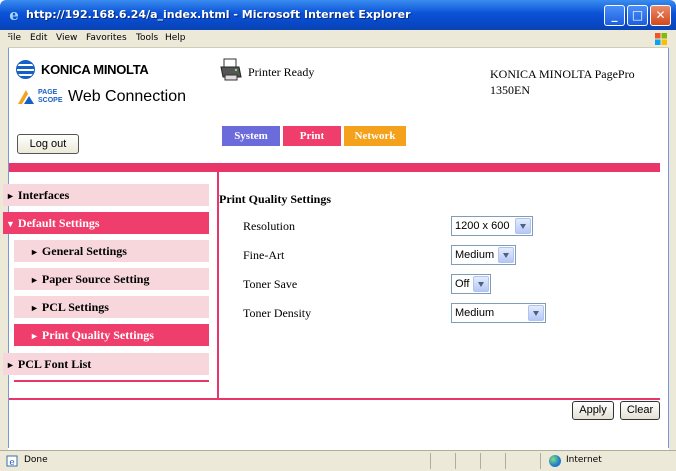 Image resolution: width=676 pixels, height=471 pixels. Describe the element at coordinates (482, 226) in the screenshot. I see `resolution-value: 1200 x 600` at that location.